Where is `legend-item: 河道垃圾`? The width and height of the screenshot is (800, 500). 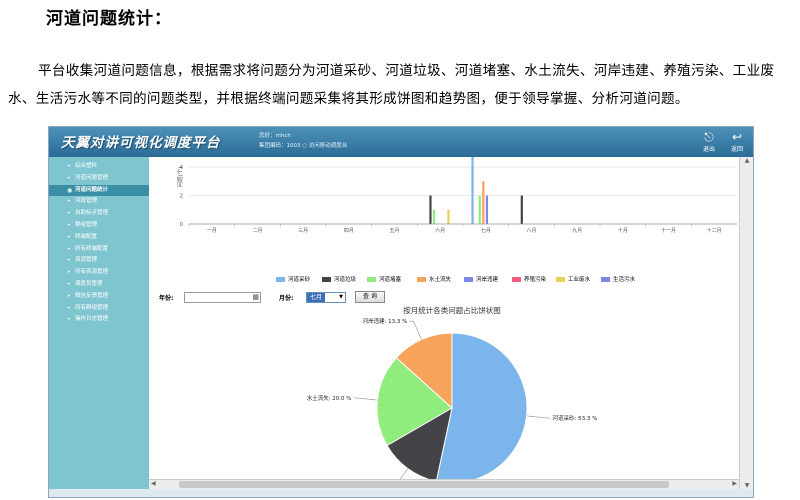 legend-item: 河道垃圾 is located at coordinates (339, 279).